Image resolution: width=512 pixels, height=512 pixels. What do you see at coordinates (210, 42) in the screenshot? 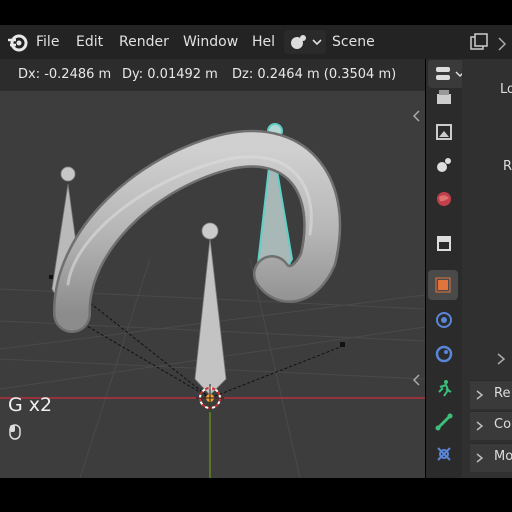
I see `menu-window: Window` at bounding box center [210, 42].